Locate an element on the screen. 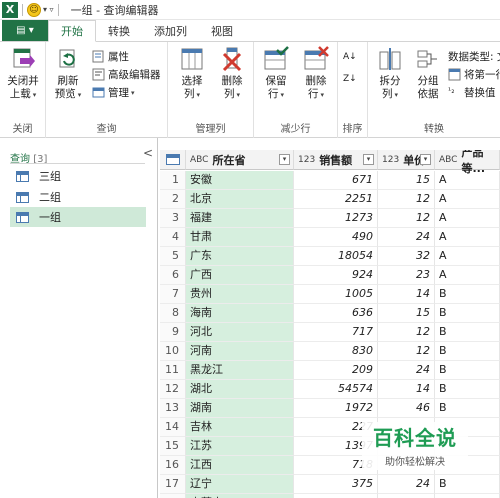 This screenshot has height=498, width=500. query-item-group2: 二组 is located at coordinates (78, 197).